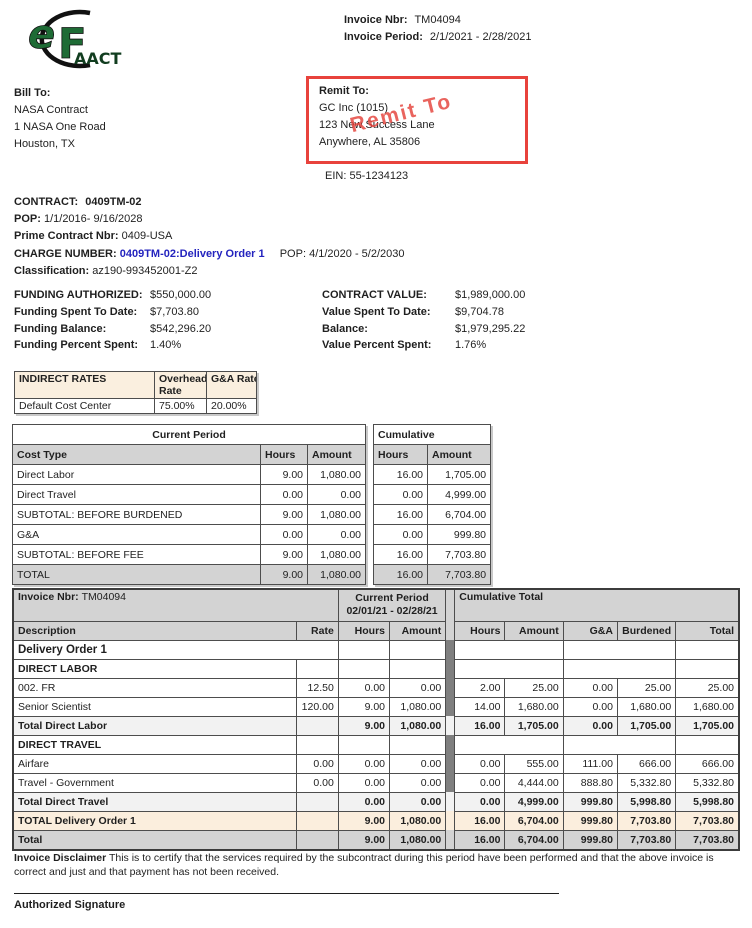  Describe the element at coordinates (707, 820) in the screenshot. I see `total-cell: 7,703.80` at that location.